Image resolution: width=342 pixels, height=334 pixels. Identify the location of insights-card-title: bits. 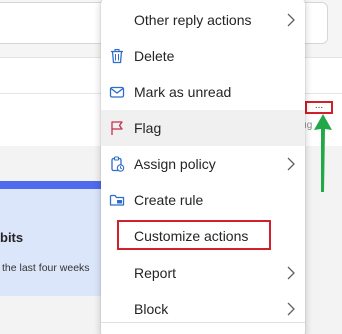
(12, 237).